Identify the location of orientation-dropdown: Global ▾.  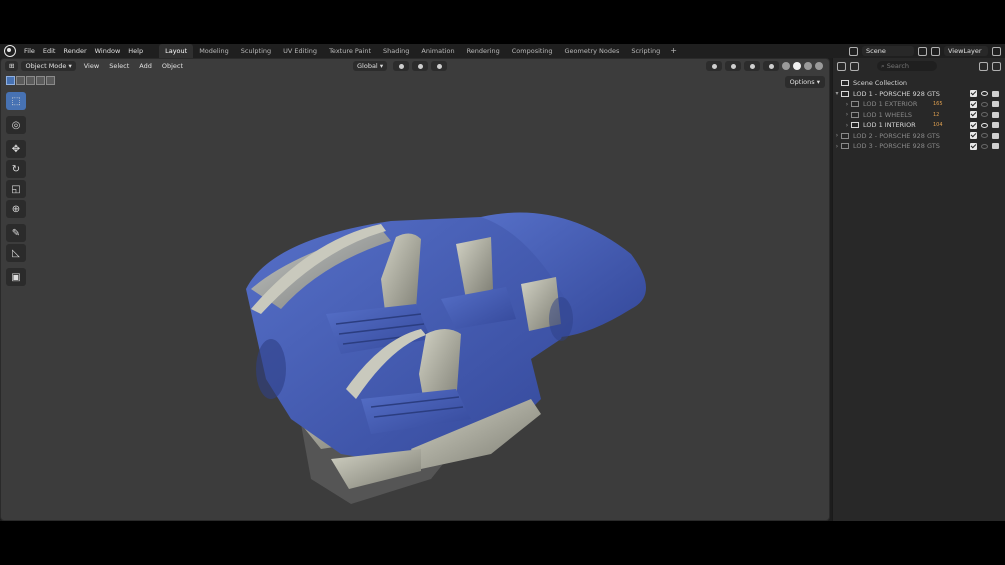
(370, 66).